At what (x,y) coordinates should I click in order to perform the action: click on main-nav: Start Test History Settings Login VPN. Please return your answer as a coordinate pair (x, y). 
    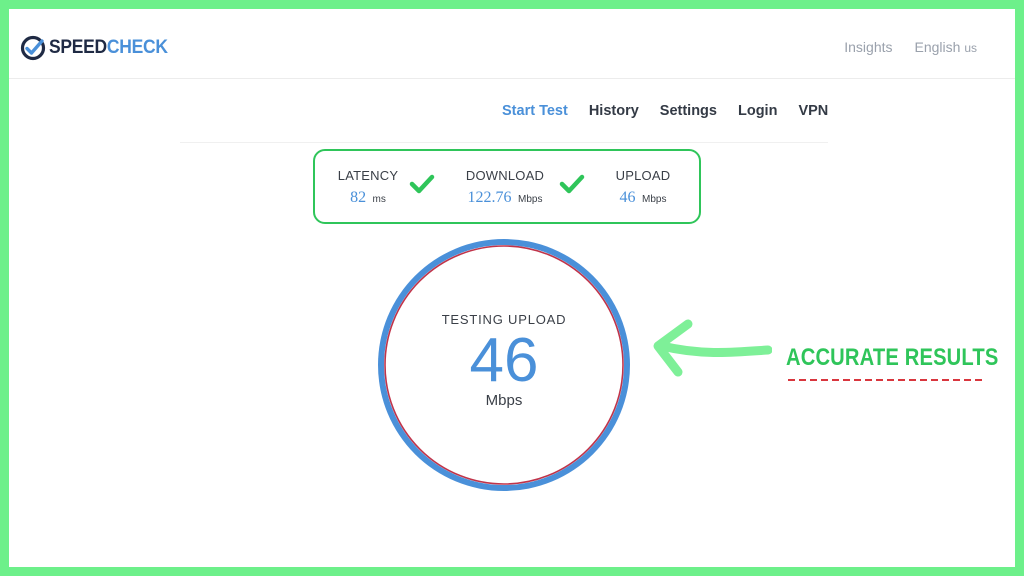
    Looking at the image, I should click on (665, 111).